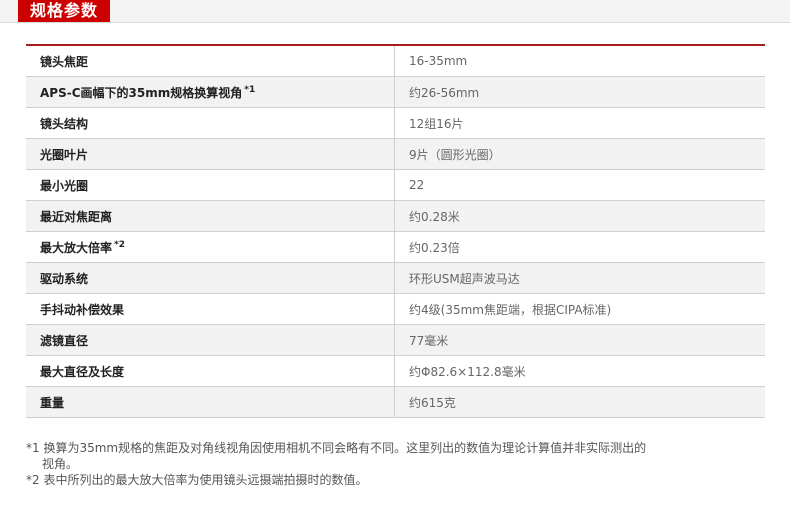 Image resolution: width=790 pixels, height=507 pixels. What do you see at coordinates (210, 185) in the screenshot?
I see `spec-label-cell: 最小光圈` at bounding box center [210, 185].